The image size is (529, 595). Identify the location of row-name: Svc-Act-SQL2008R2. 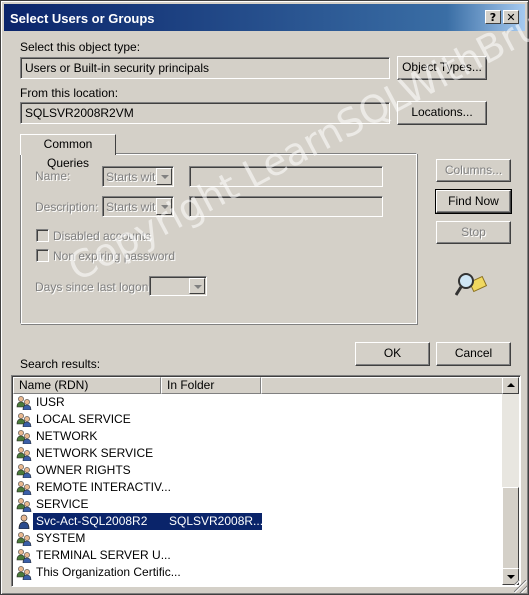
(92, 521).